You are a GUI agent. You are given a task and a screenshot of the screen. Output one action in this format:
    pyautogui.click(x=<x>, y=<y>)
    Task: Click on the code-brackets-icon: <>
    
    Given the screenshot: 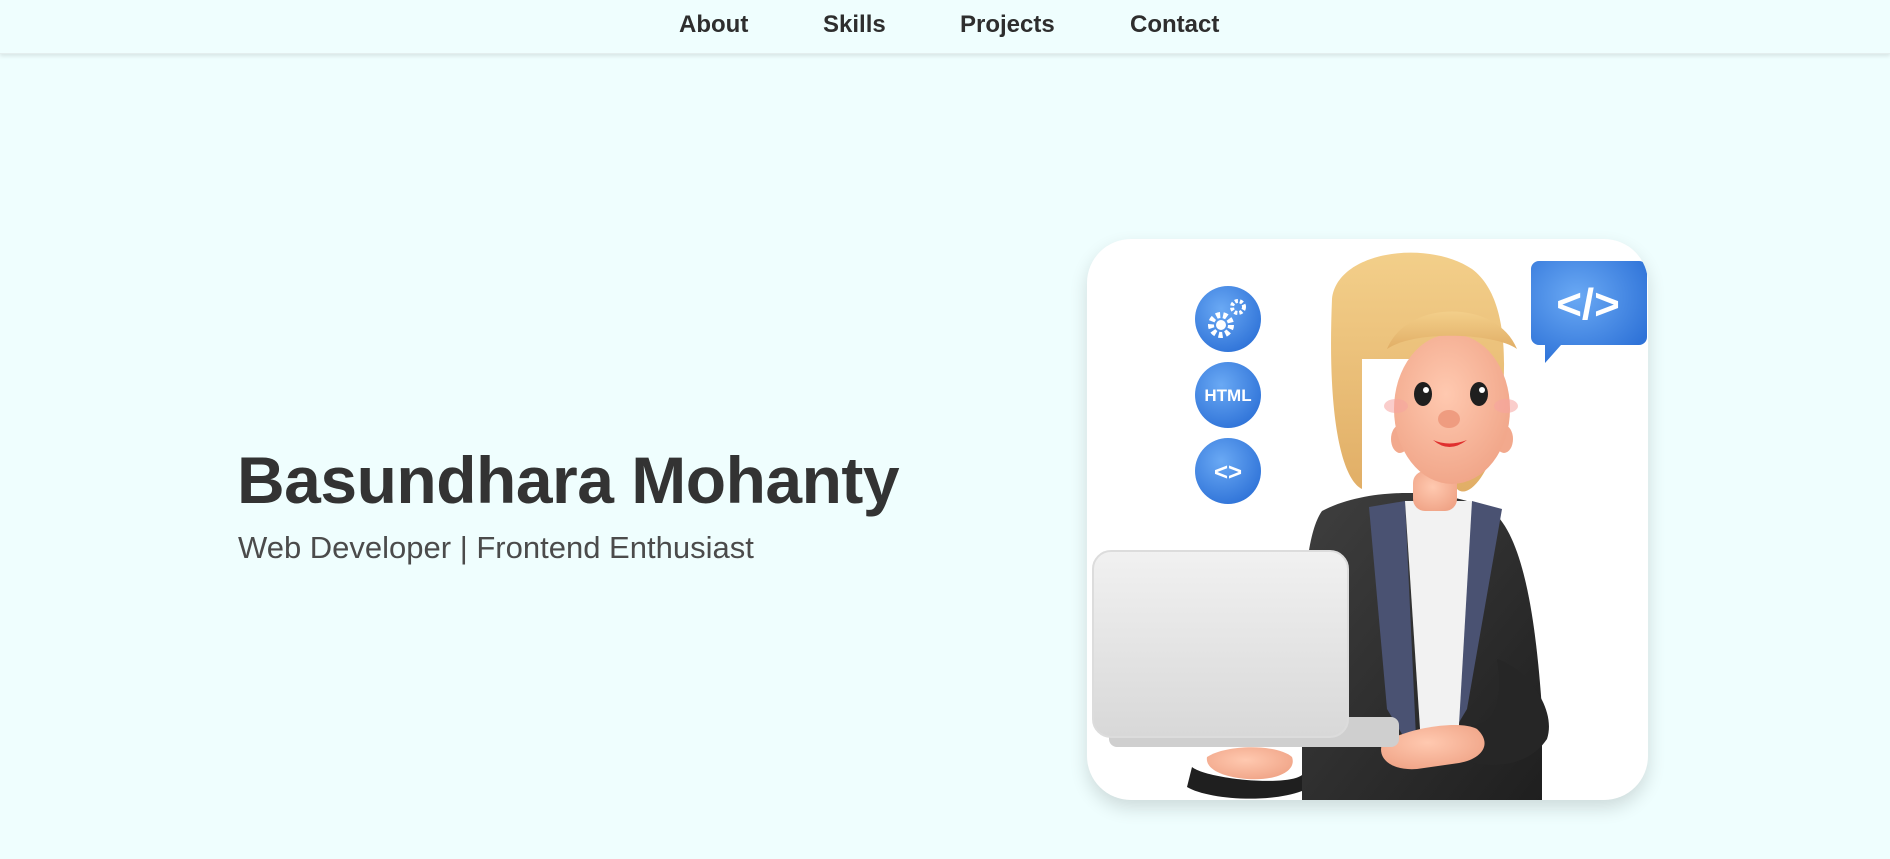 What is the action you would take?
    pyautogui.click(x=1228, y=471)
    